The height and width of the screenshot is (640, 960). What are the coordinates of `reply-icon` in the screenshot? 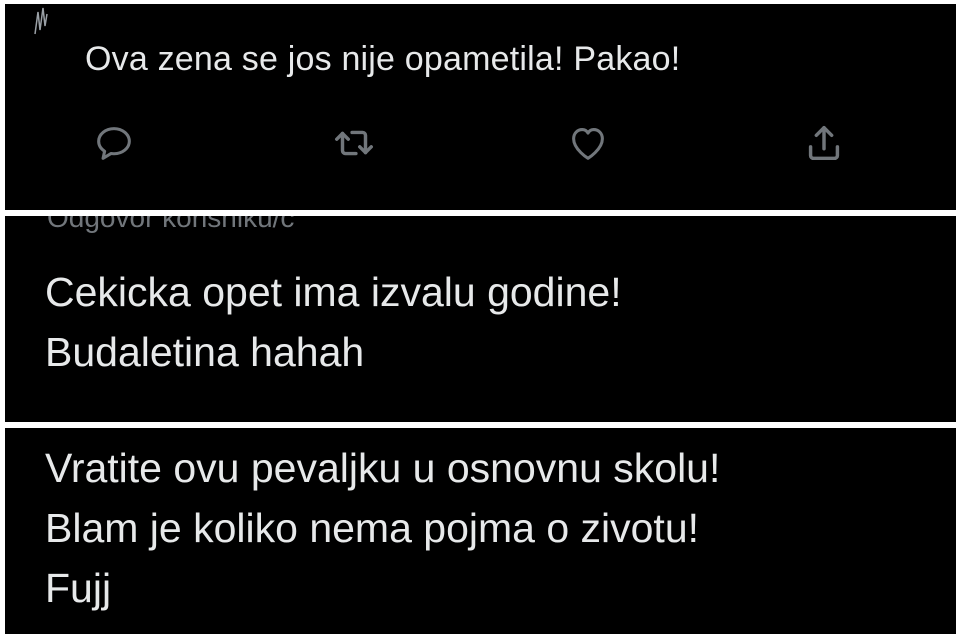 It's located at (114, 143).